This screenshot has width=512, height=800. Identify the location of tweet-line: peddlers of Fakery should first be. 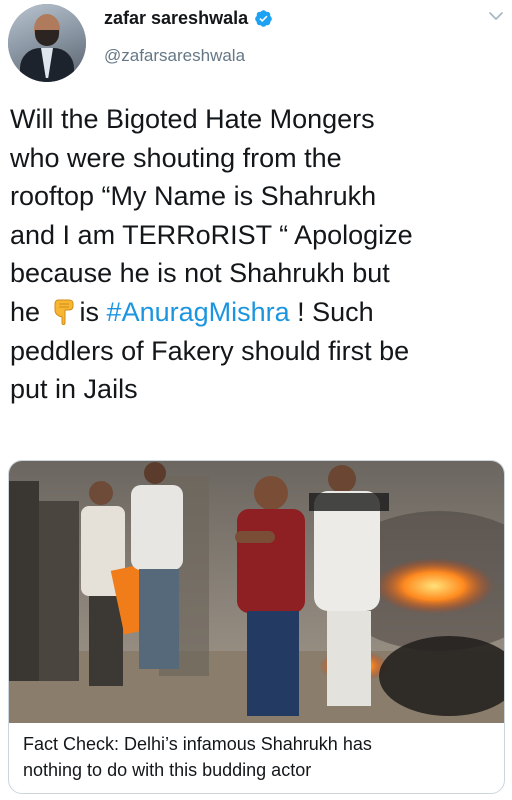
(210, 350).